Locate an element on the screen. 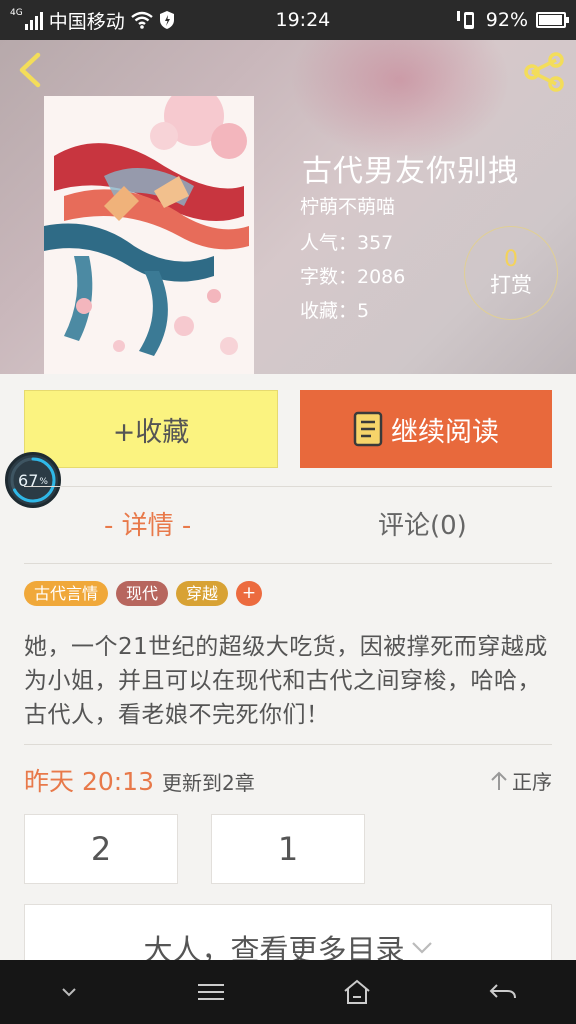  tag-list: 古代言情 现代 穿越 + is located at coordinates (143, 593).